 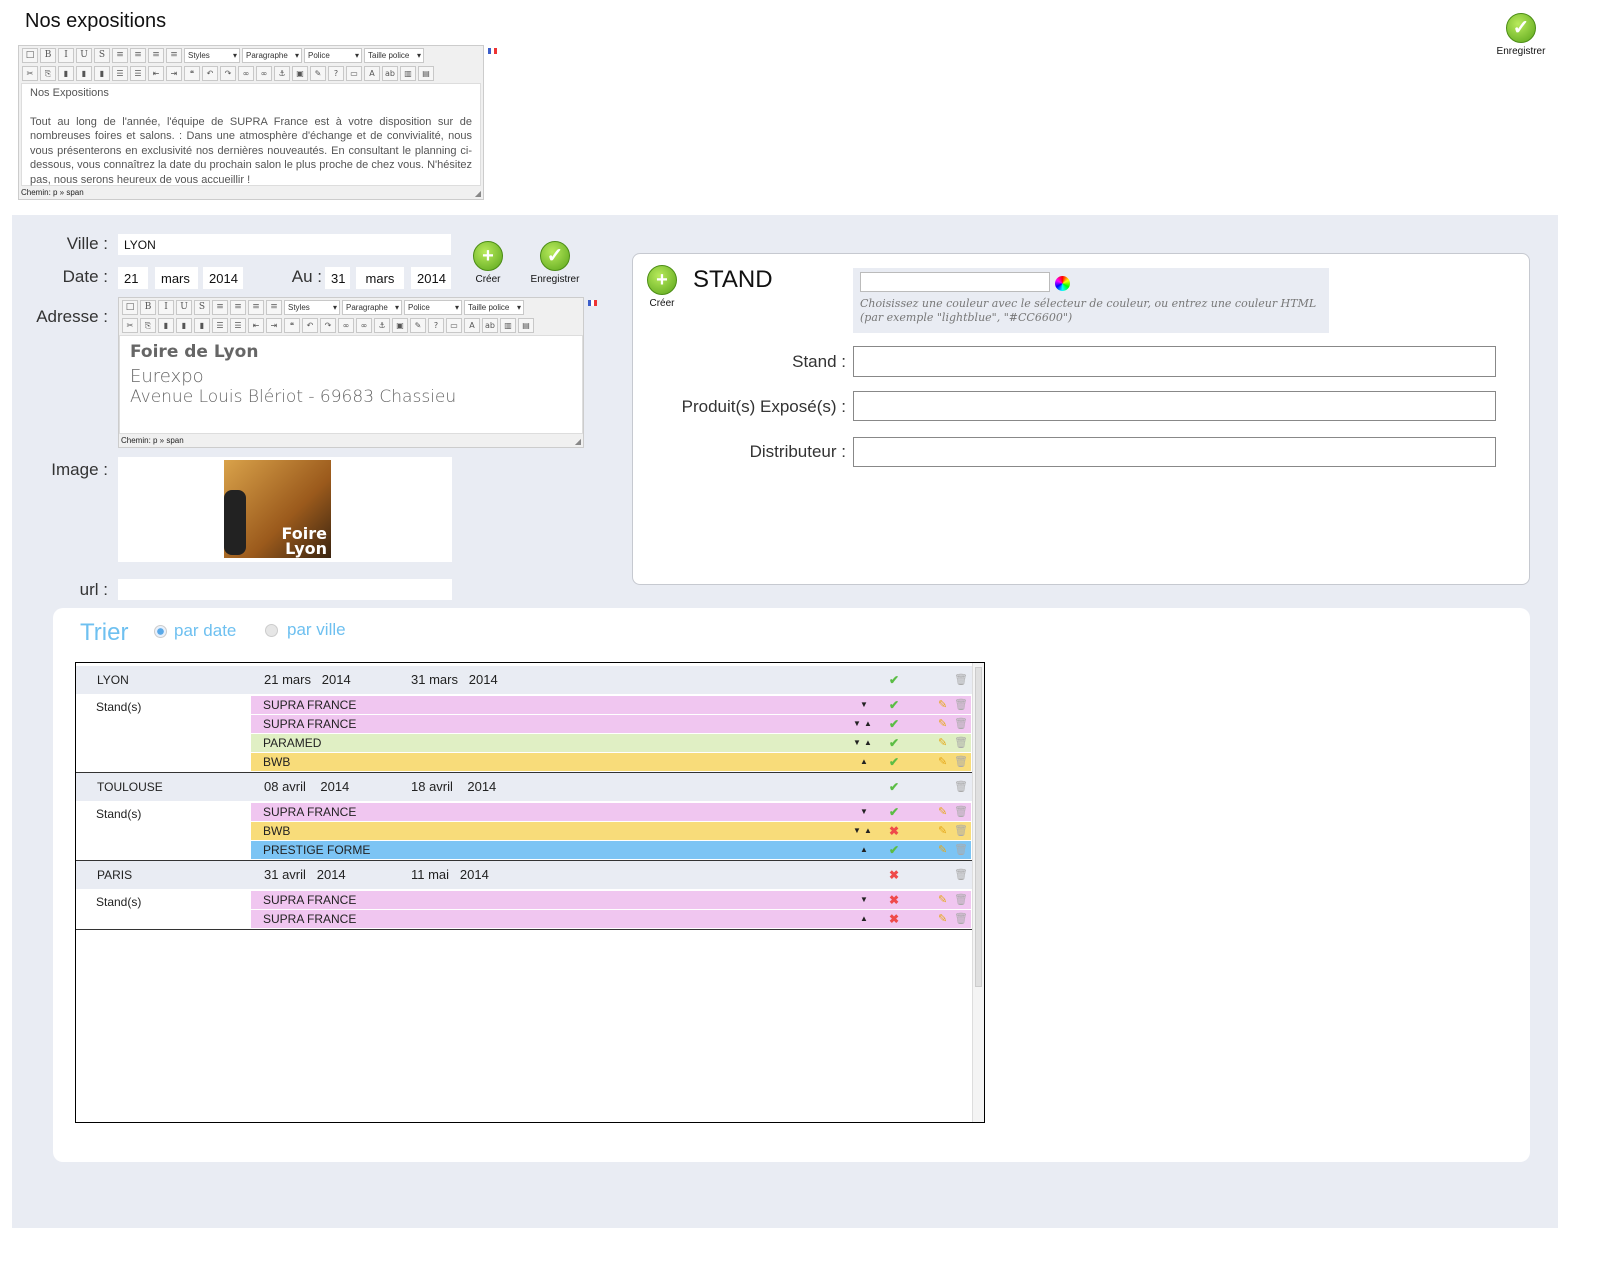 What do you see at coordinates (66, 73) in the screenshot?
I see `paste-icon: ▮` at bounding box center [66, 73].